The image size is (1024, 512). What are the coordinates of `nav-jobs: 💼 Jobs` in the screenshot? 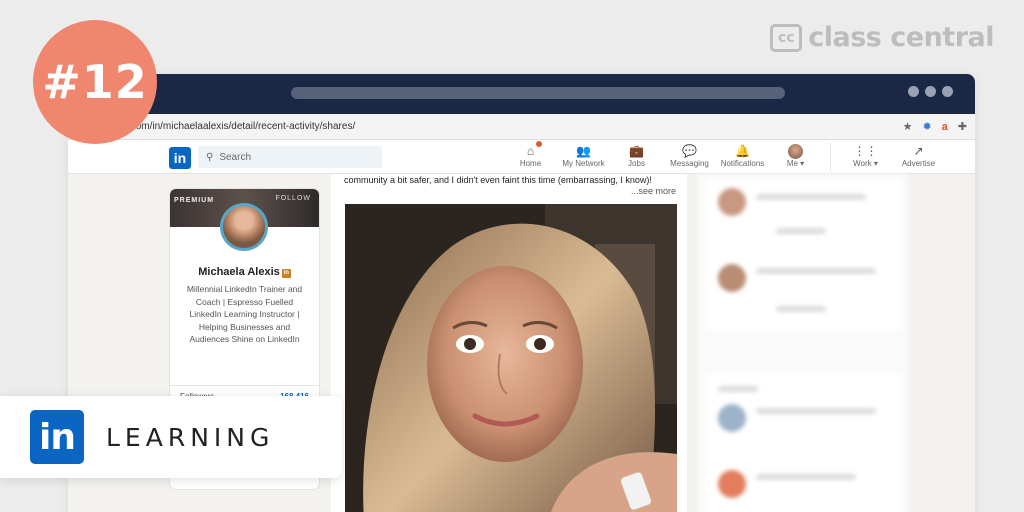 It's located at (636, 157).